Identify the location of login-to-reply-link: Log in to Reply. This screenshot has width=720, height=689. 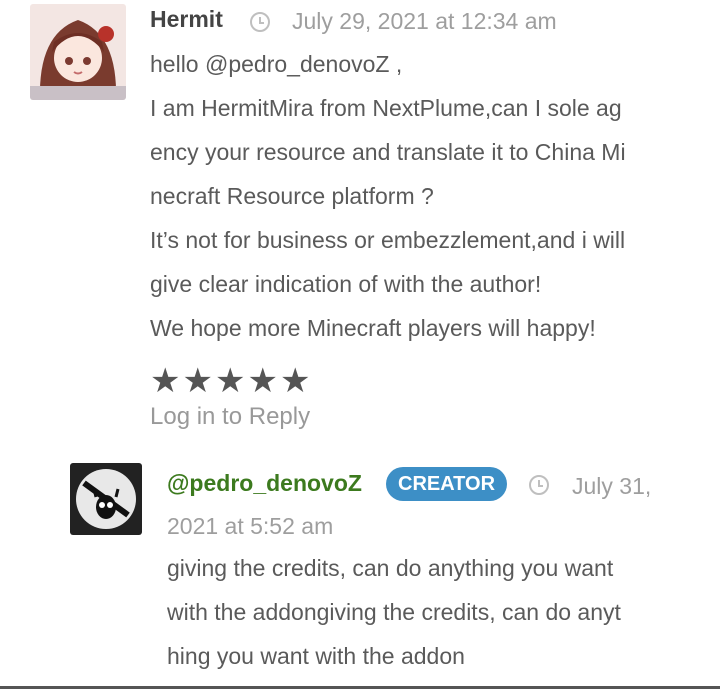
(230, 417).